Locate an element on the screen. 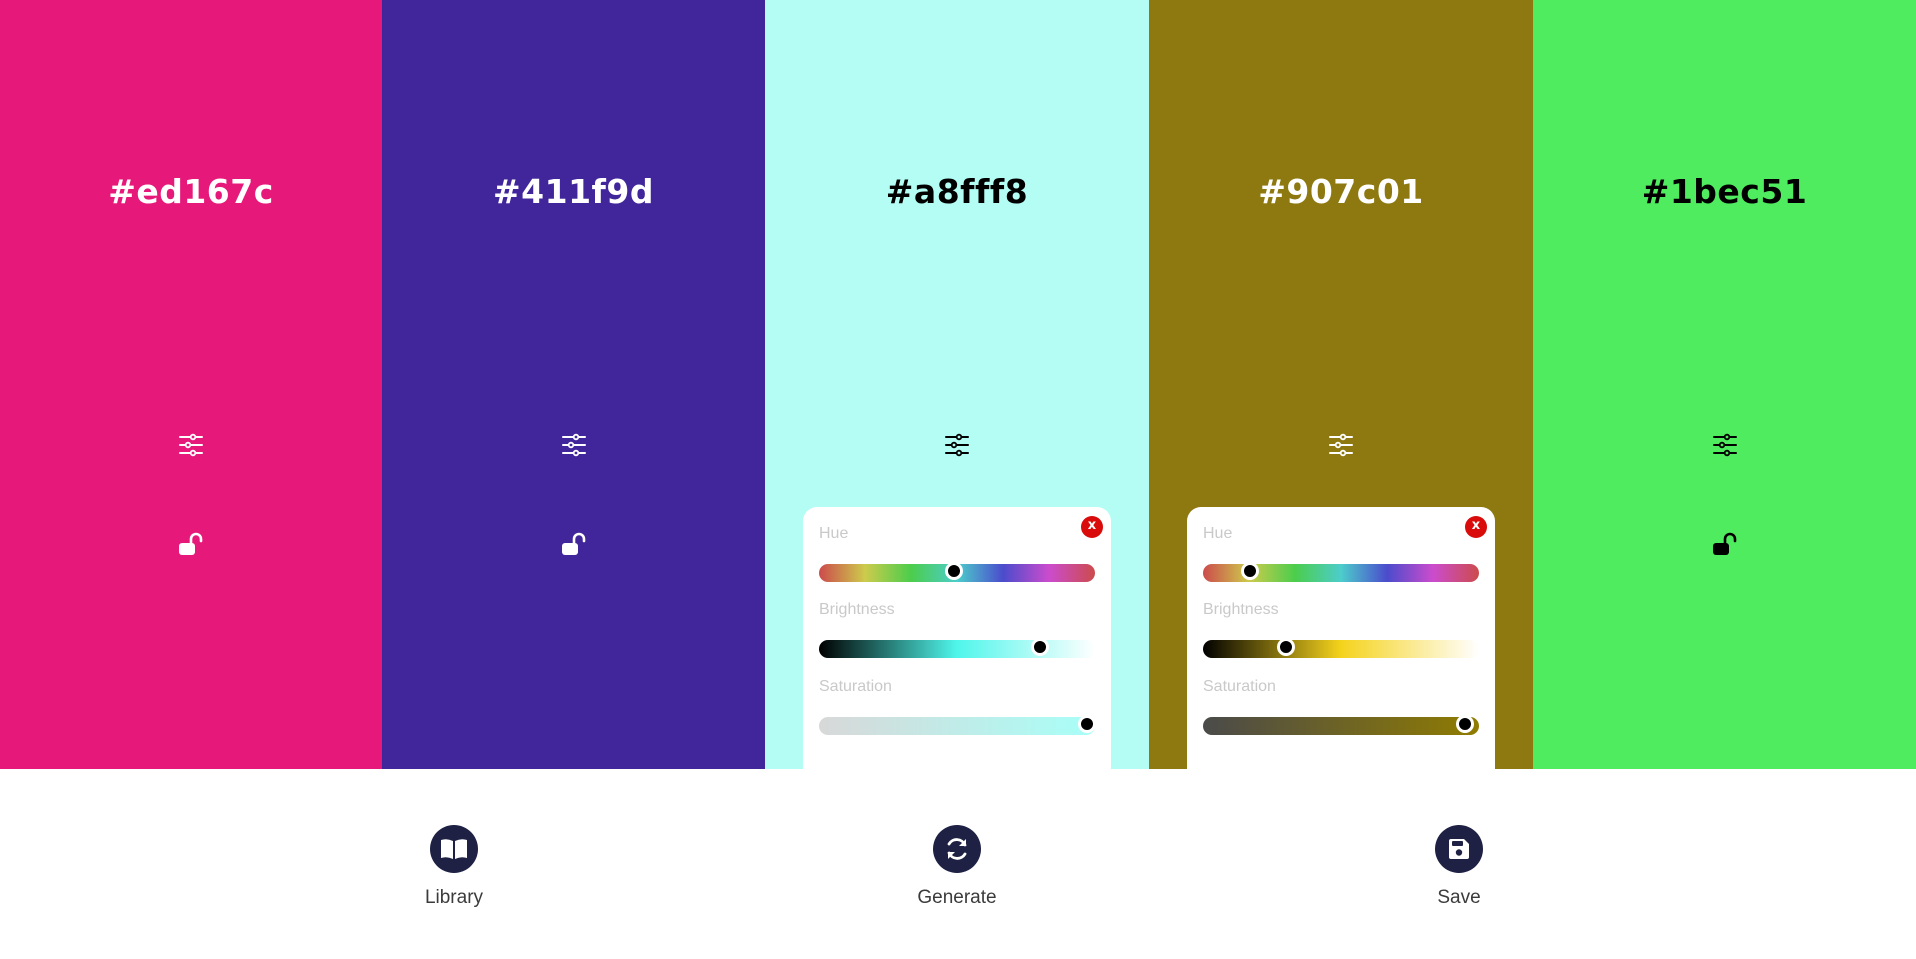 This screenshot has width=1916, height=959. hex-code: #1bec51 is located at coordinates (1724, 191).